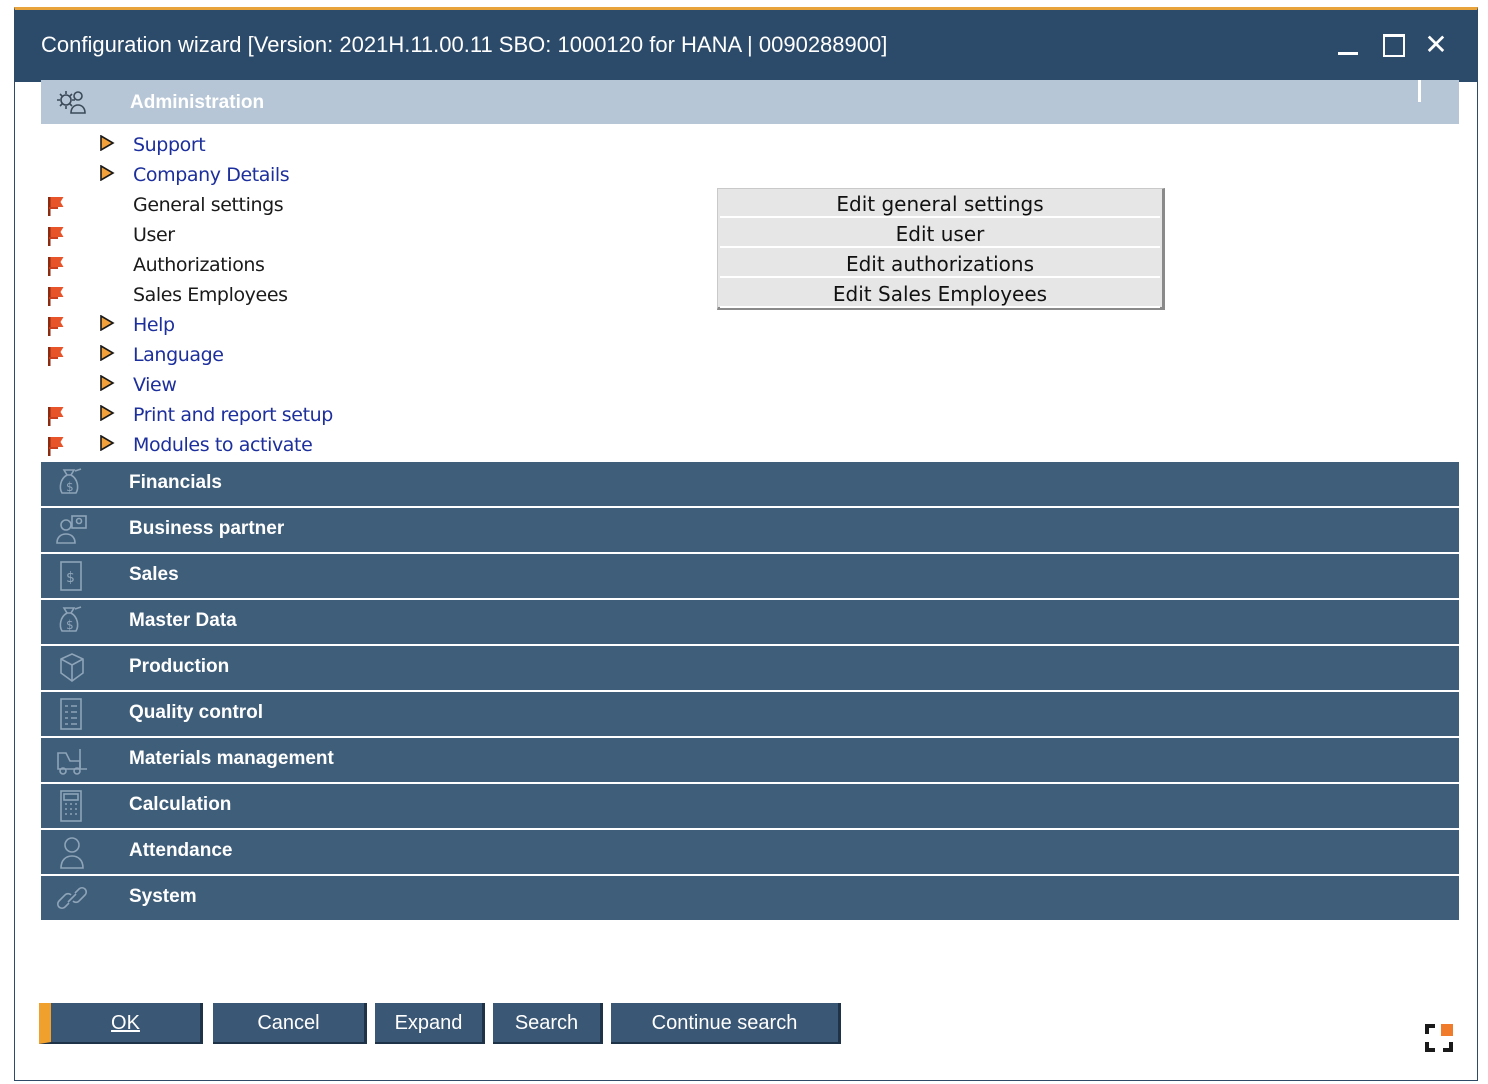  Describe the element at coordinates (1419, 91) in the screenshot. I see `scroll-marker` at that location.